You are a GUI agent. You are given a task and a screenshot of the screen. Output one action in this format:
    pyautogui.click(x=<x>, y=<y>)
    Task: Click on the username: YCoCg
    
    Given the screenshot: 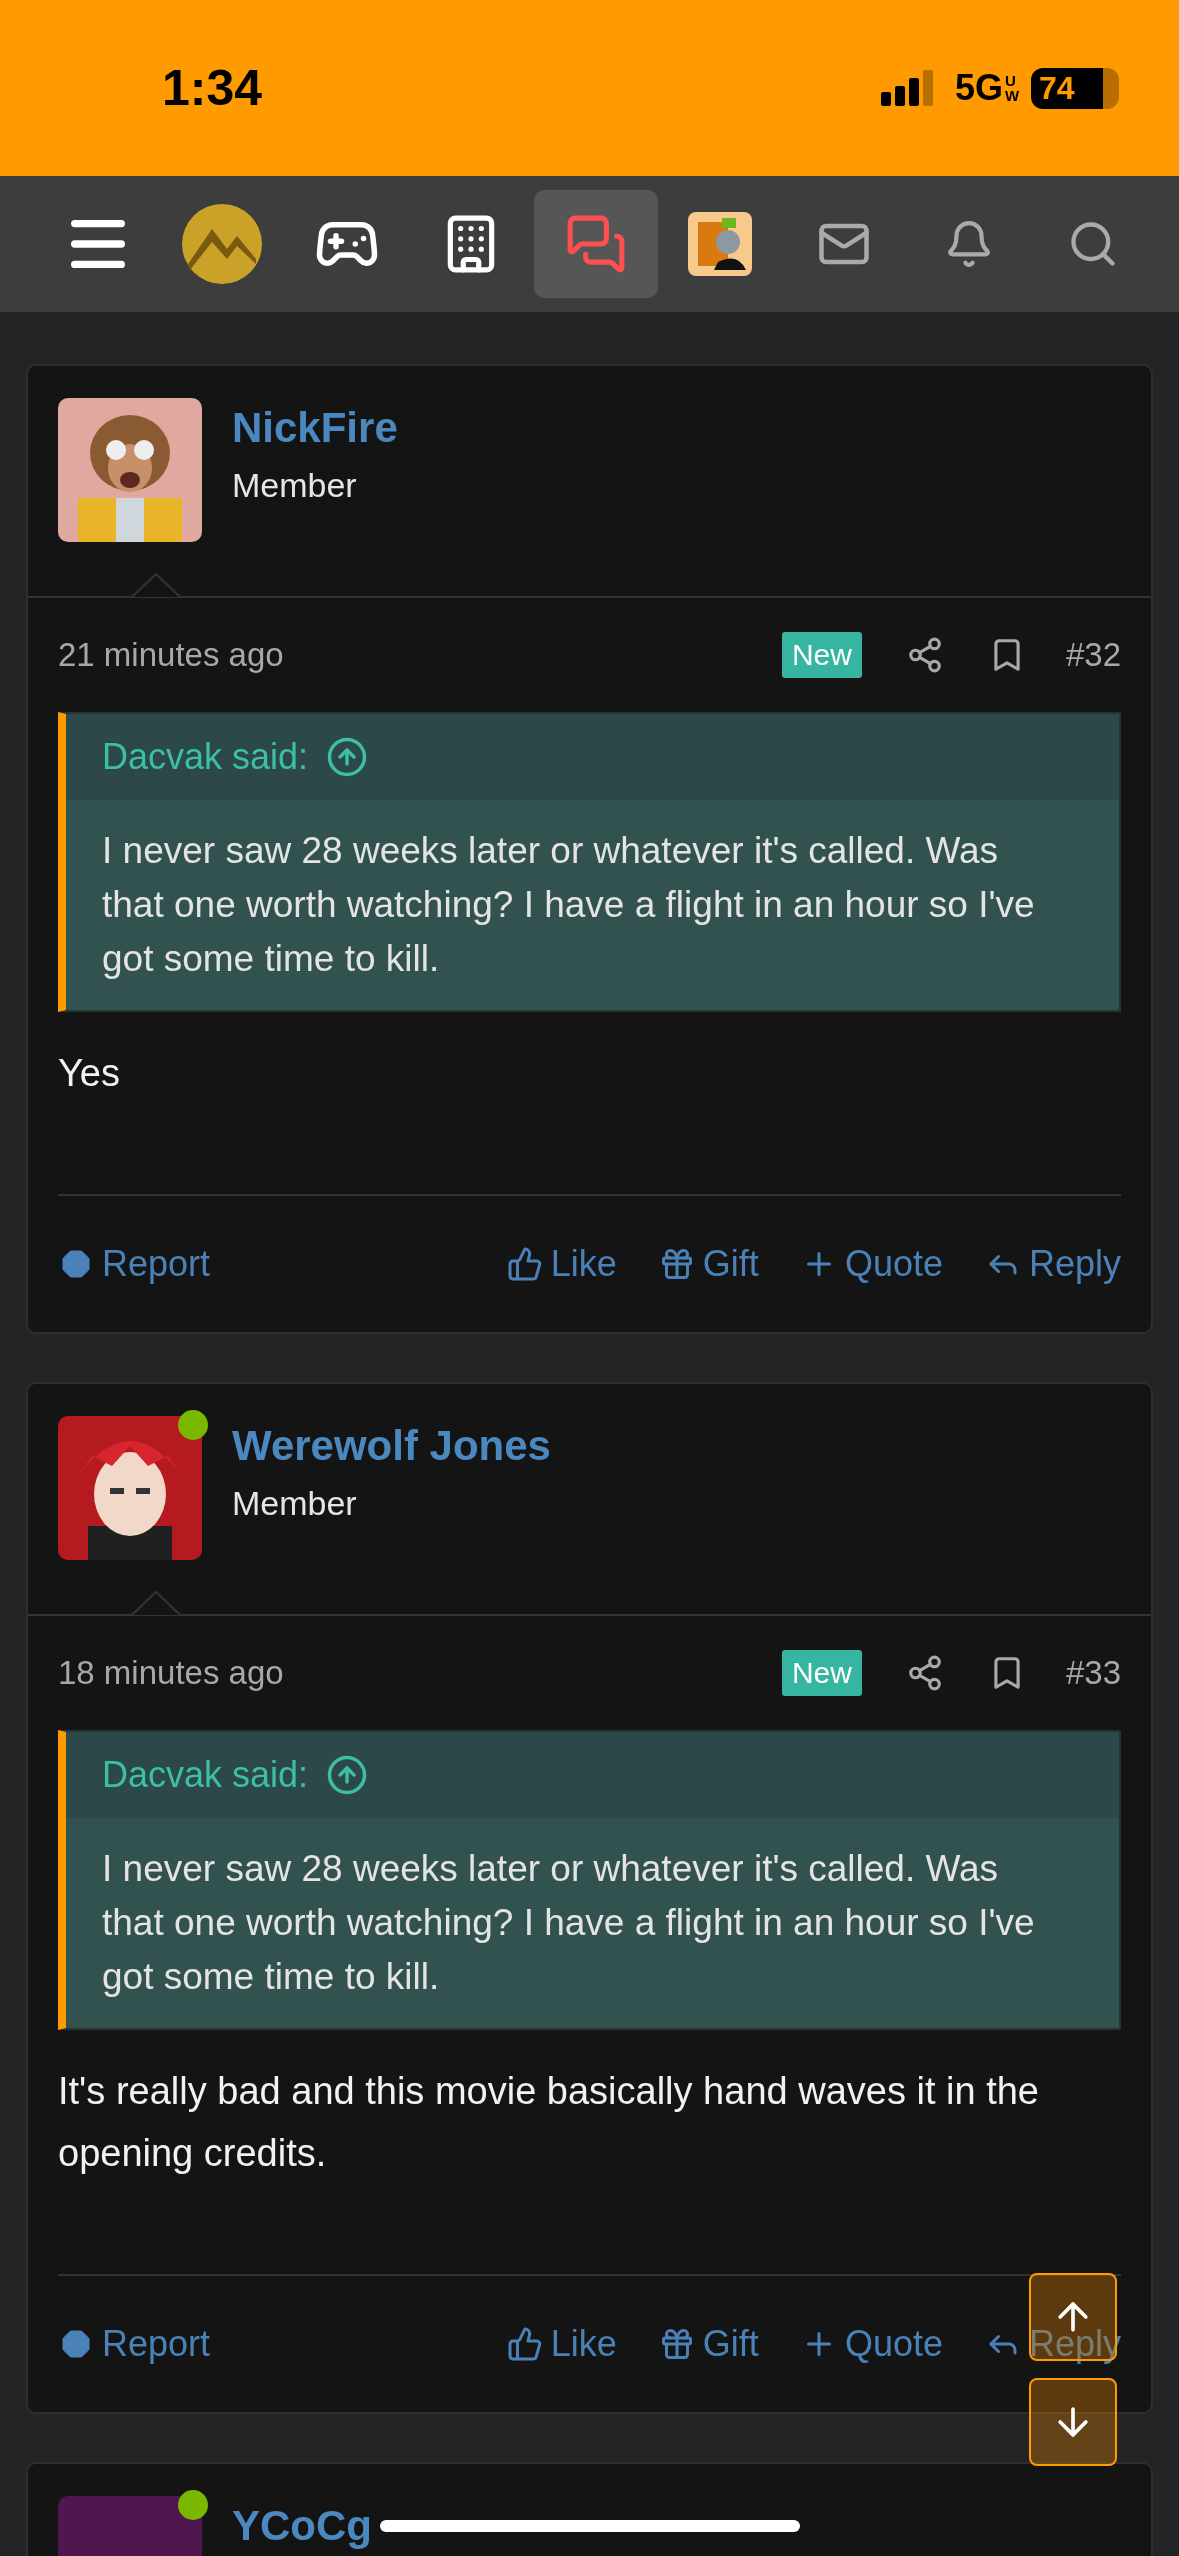 What is the action you would take?
    pyautogui.click(x=302, y=2526)
    